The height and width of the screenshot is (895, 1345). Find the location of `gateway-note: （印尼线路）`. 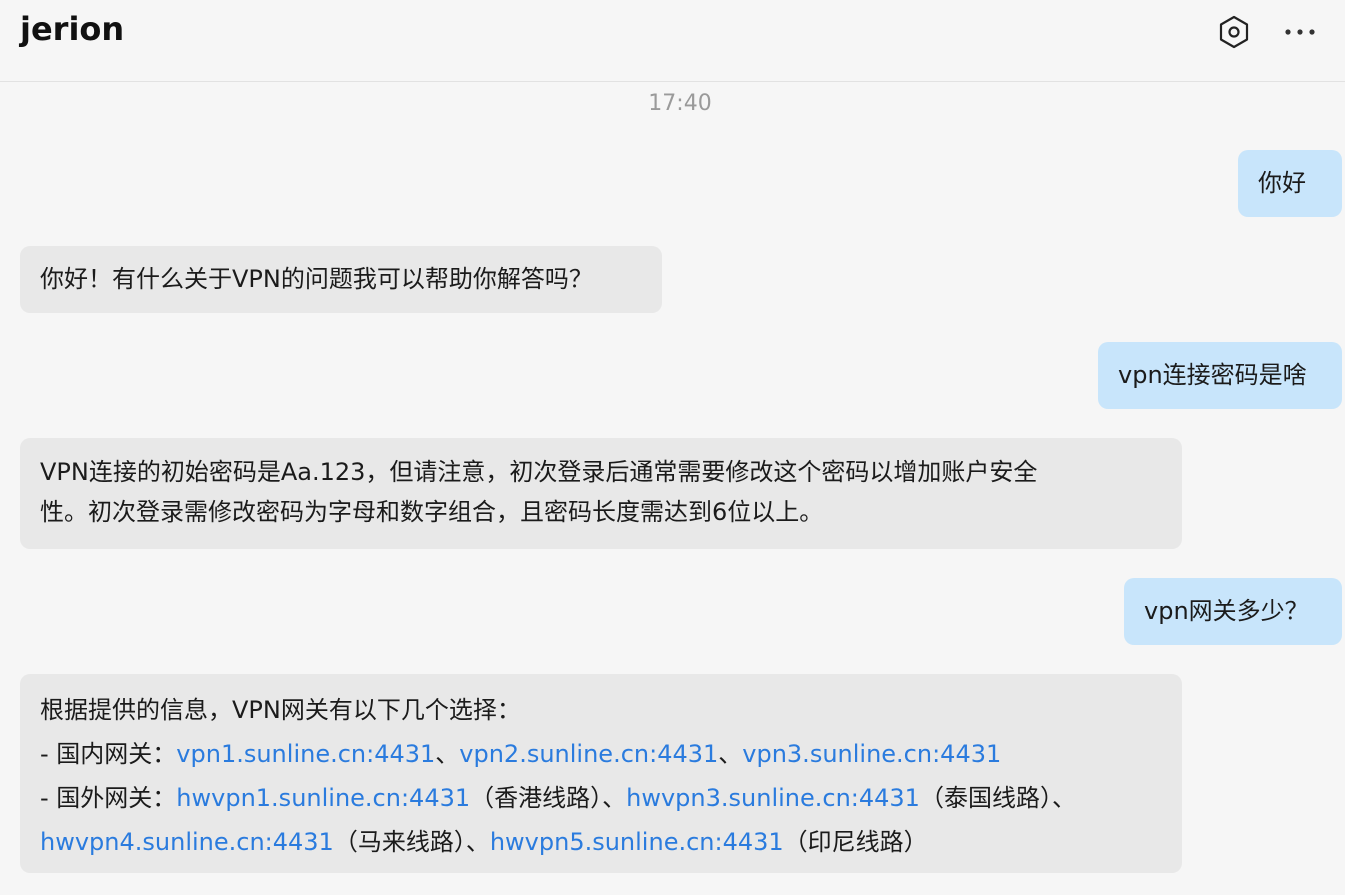

gateway-note: （印尼线路） is located at coordinates (855, 842).